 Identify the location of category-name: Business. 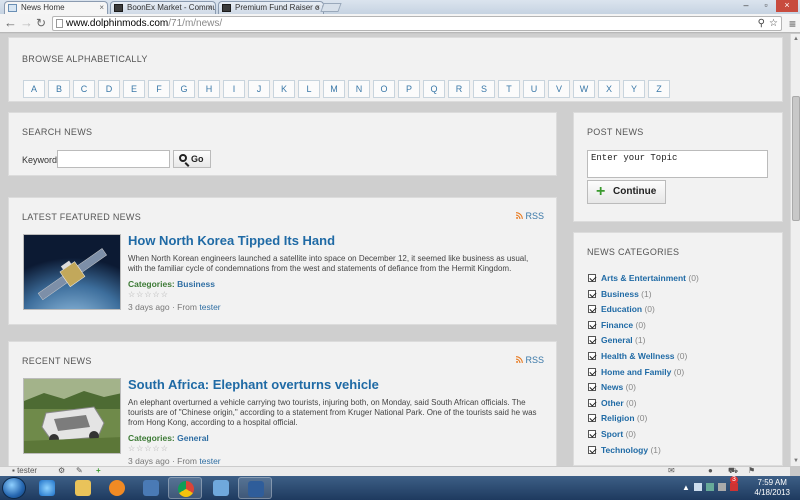
(620, 294).